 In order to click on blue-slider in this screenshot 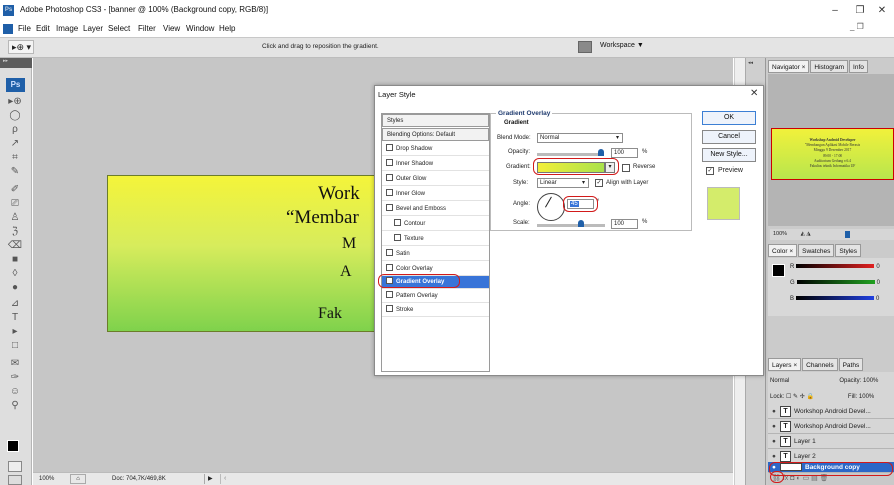, I will do `click(835, 298)`.